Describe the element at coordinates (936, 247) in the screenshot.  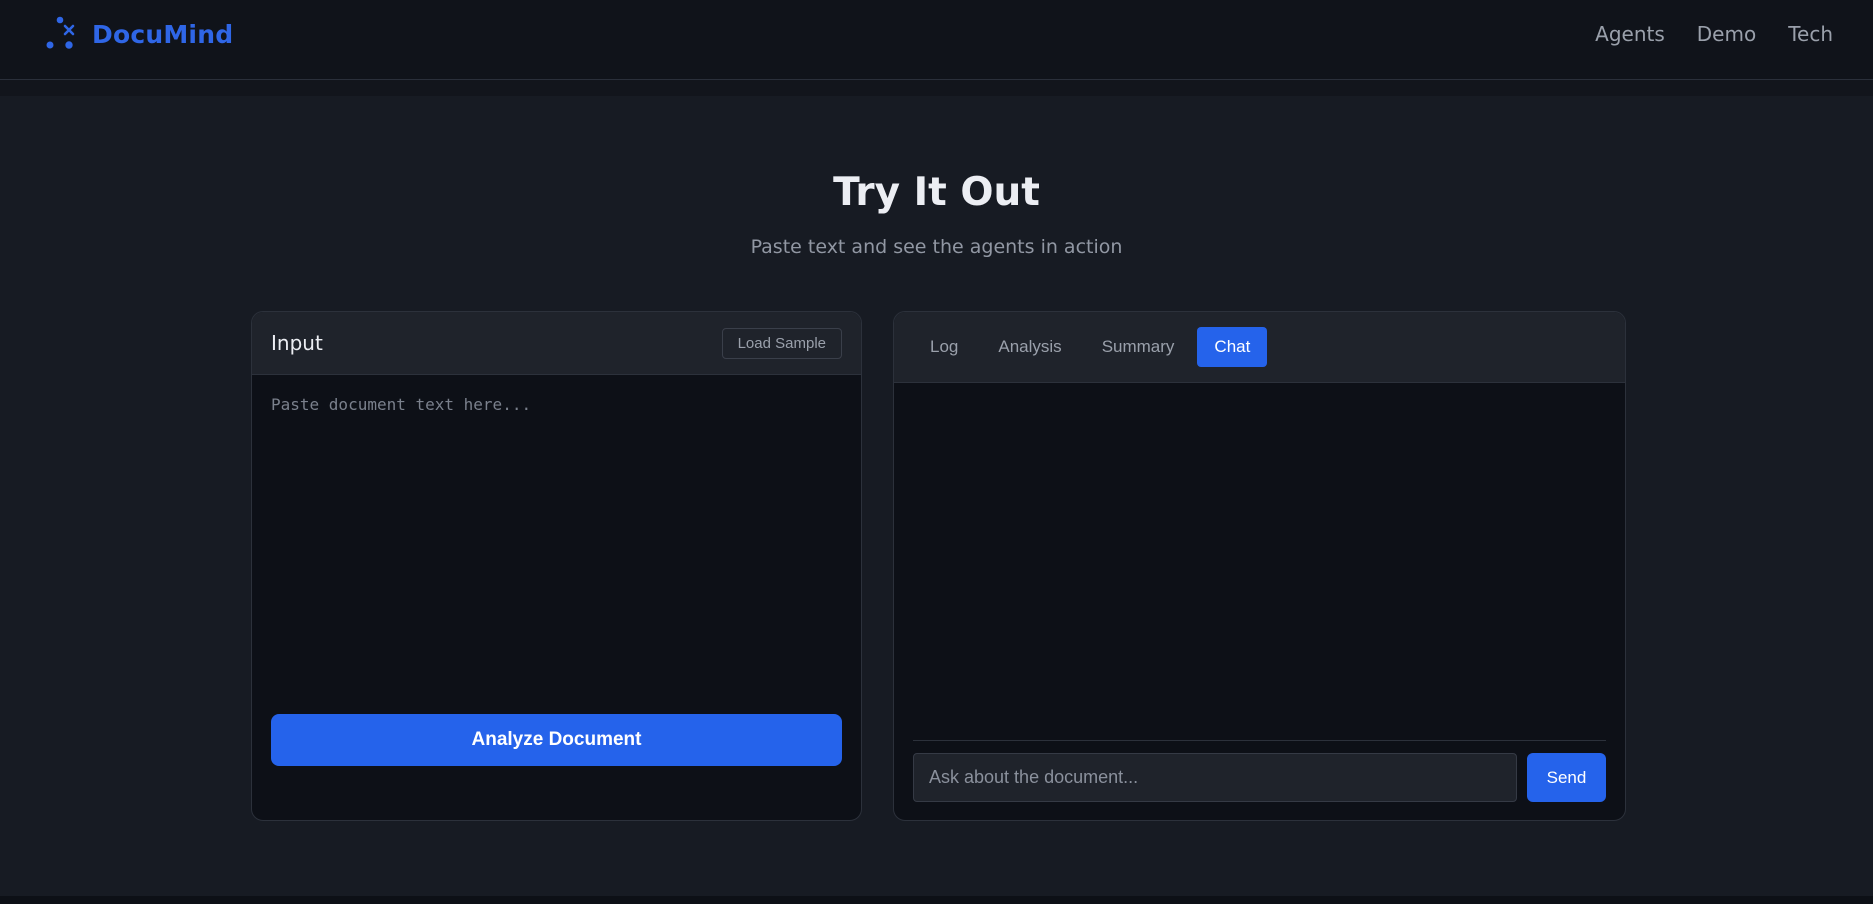
I see `page-subtitle: Paste text and see the agents in action` at that location.